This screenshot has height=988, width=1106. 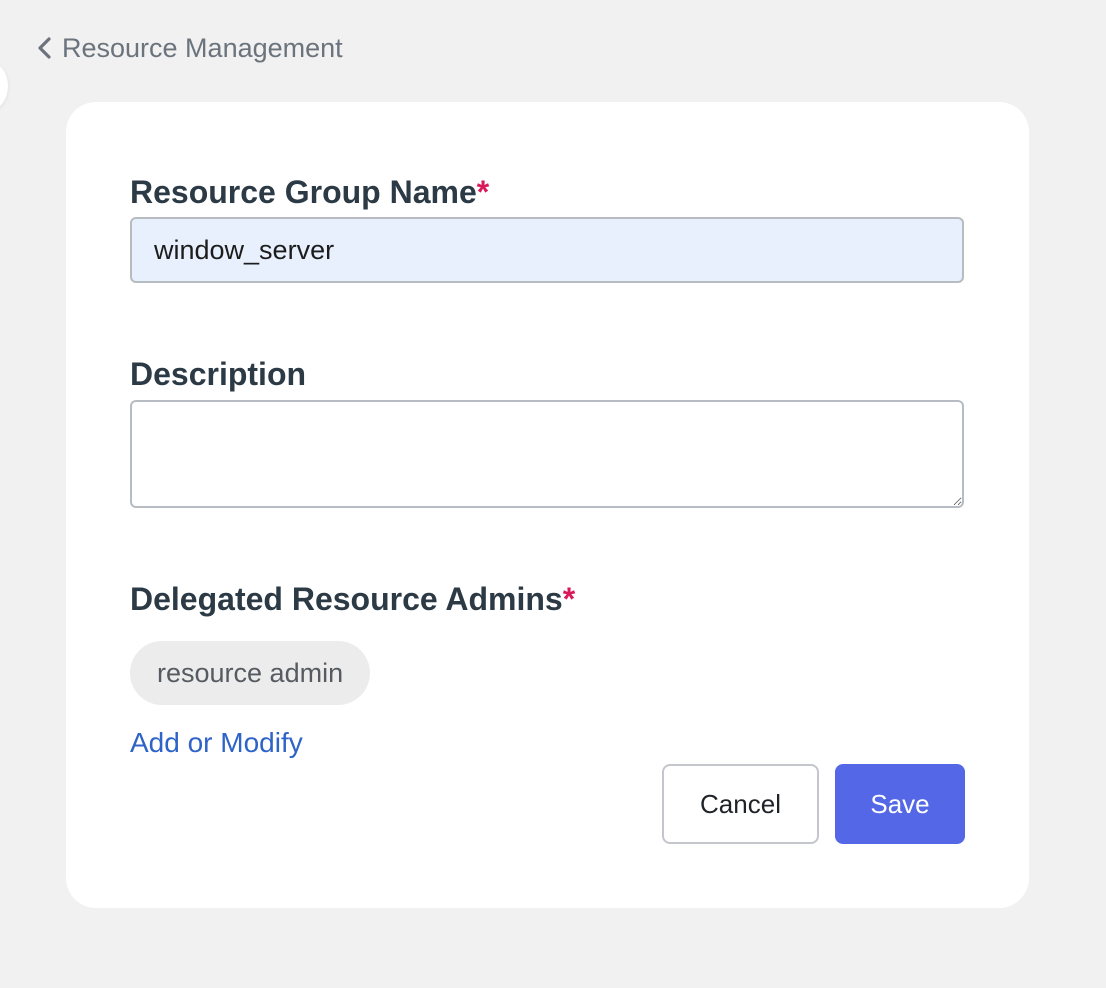 What do you see at coordinates (547, 250) in the screenshot?
I see `resource-group-name-input` at bounding box center [547, 250].